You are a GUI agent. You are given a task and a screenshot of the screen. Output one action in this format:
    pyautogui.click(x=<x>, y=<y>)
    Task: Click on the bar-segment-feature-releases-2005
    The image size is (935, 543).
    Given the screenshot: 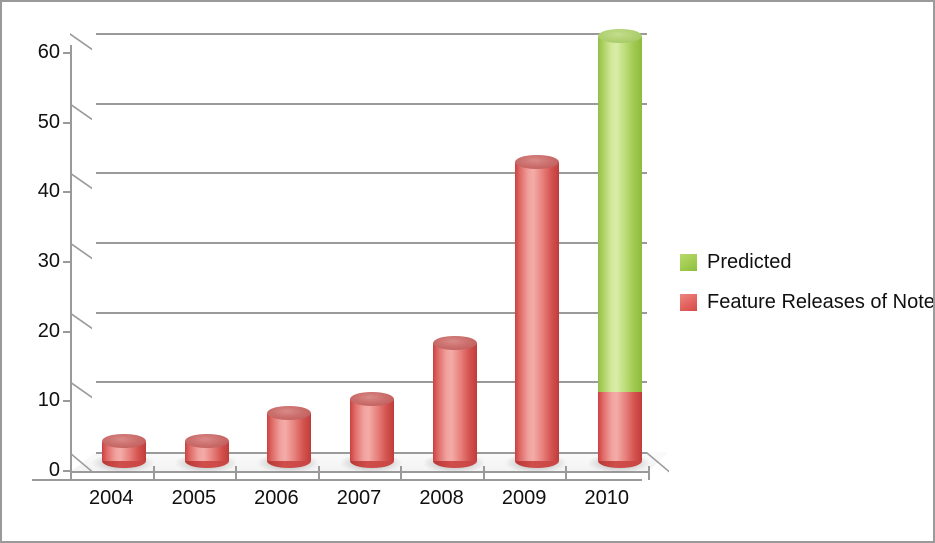 What is the action you would take?
    pyautogui.click(x=206, y=451)
    